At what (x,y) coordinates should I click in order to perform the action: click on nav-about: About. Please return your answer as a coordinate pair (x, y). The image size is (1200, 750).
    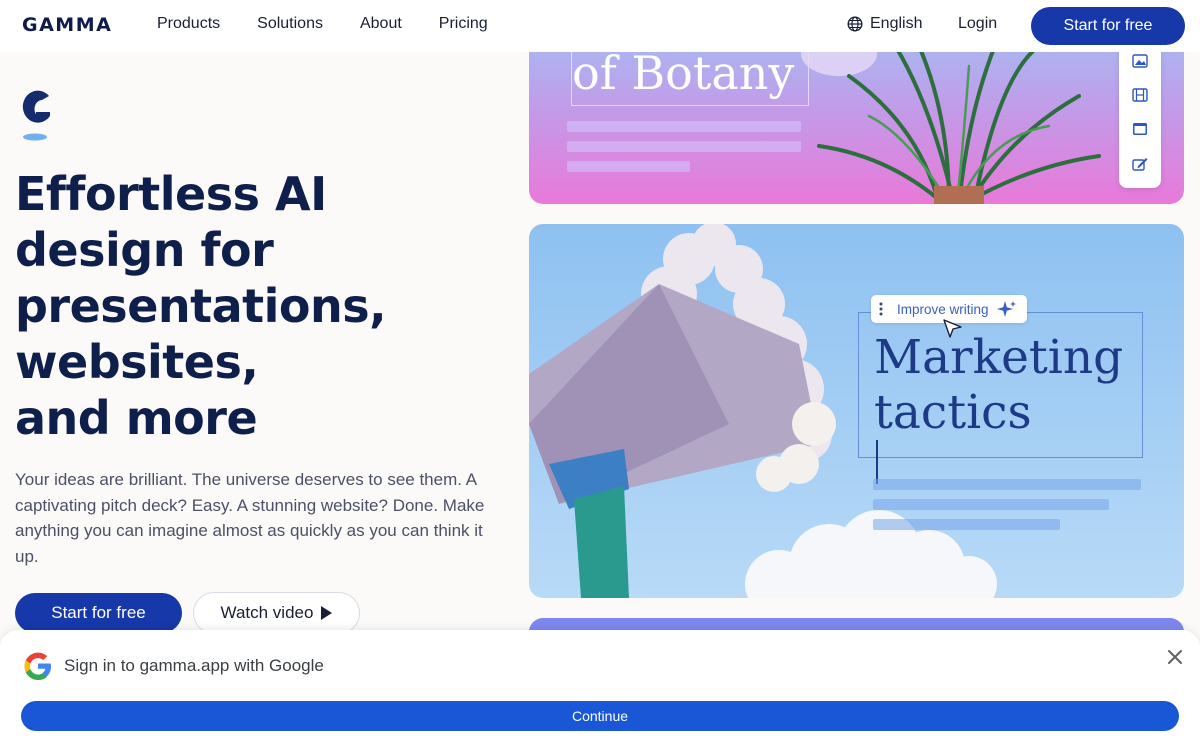
    Looking at the image, I should click on (381, 24).